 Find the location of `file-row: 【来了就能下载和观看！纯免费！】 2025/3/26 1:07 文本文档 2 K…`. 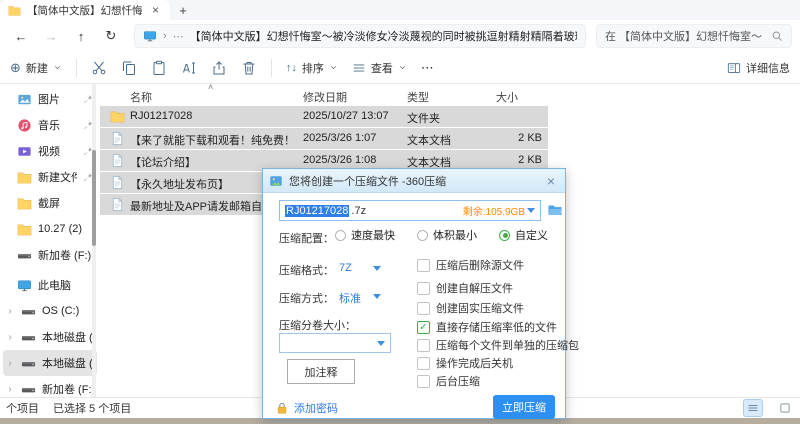

file-row: 【来了就能下载和观看！纯免费！】 2025/3/26 1:07 文本文档 2 K… is located at coordinates (324, 138).